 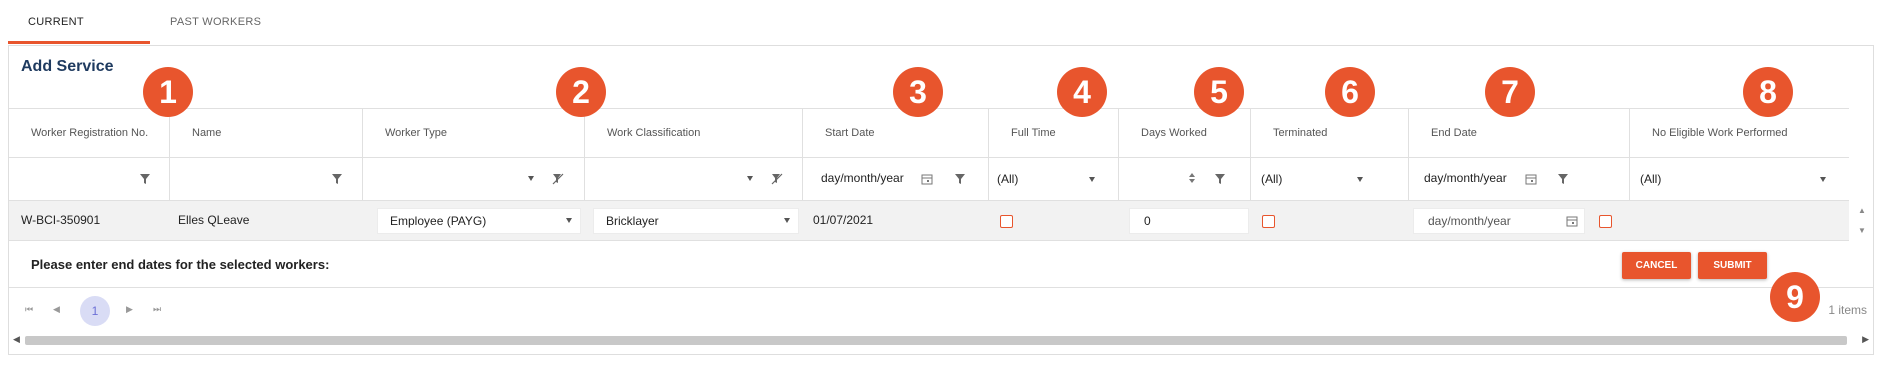 I want to click on cell-full-time, so click(x=1054, y=220).